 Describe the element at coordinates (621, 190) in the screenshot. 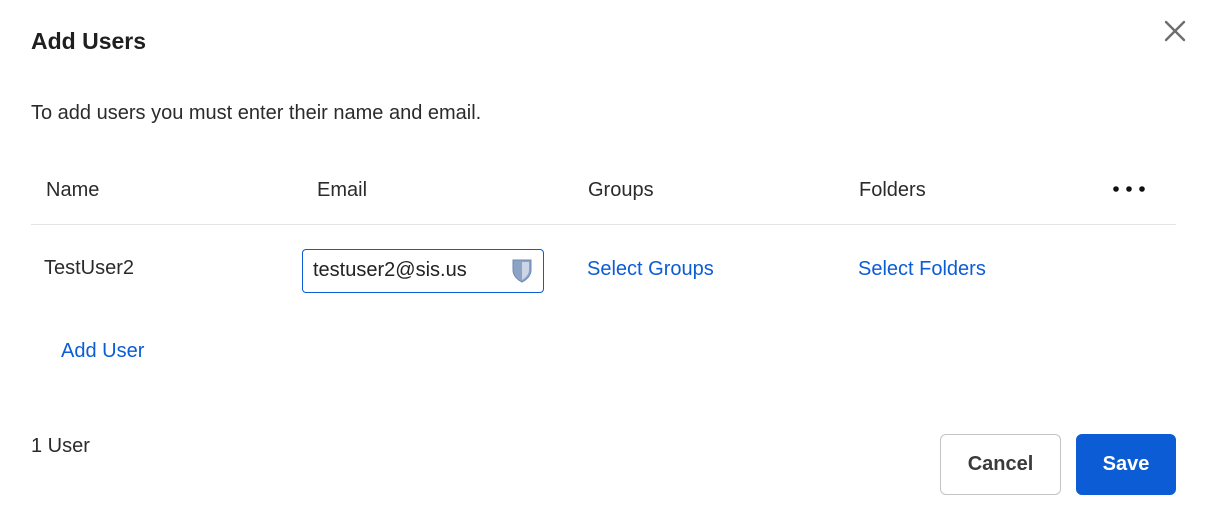

I see `column-header-groups: Groups` at that location.